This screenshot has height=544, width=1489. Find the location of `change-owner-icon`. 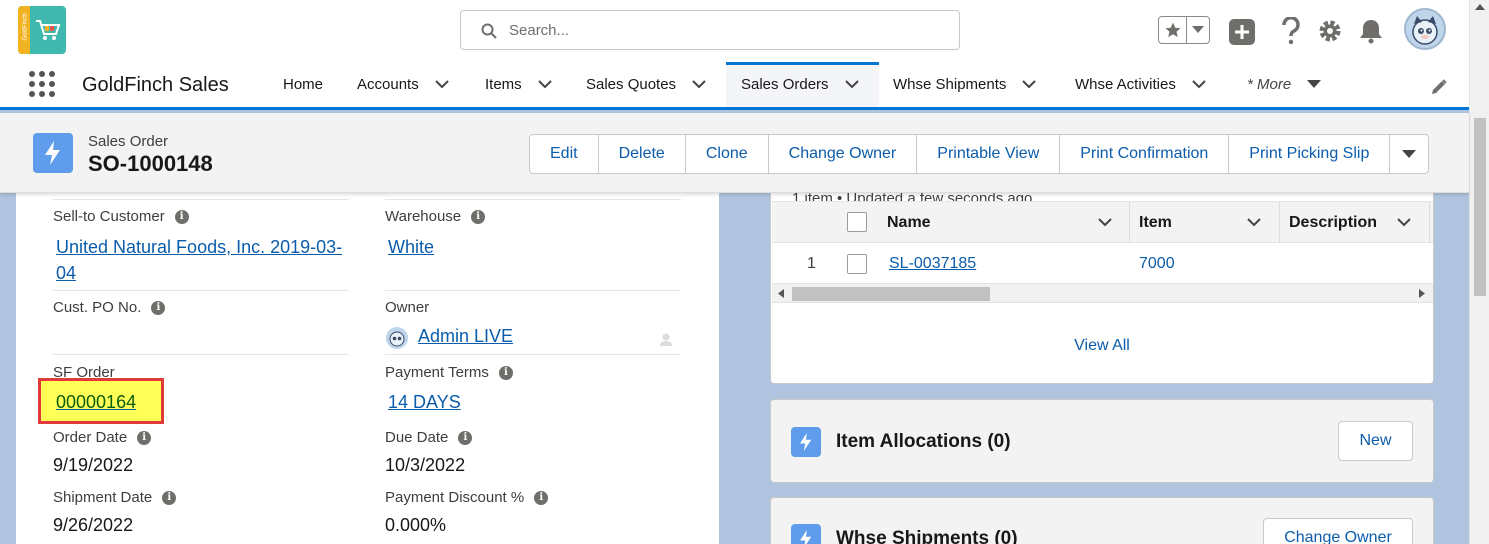

change-owner-icon is located at coordinates (667, 339).